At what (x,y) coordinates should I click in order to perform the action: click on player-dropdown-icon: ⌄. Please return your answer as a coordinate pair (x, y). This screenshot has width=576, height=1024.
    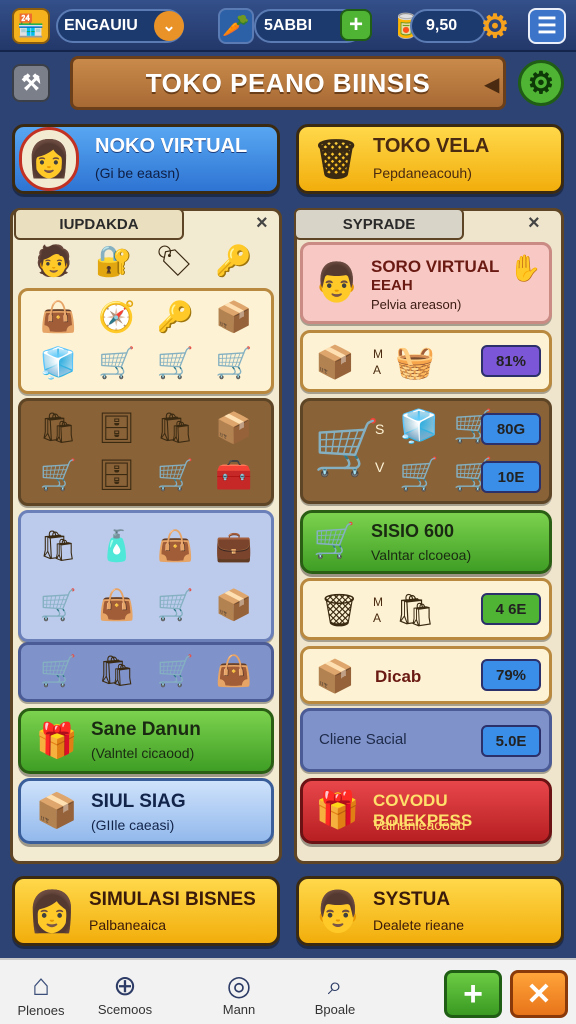
    Looking at the image, I should click on (169, 26).